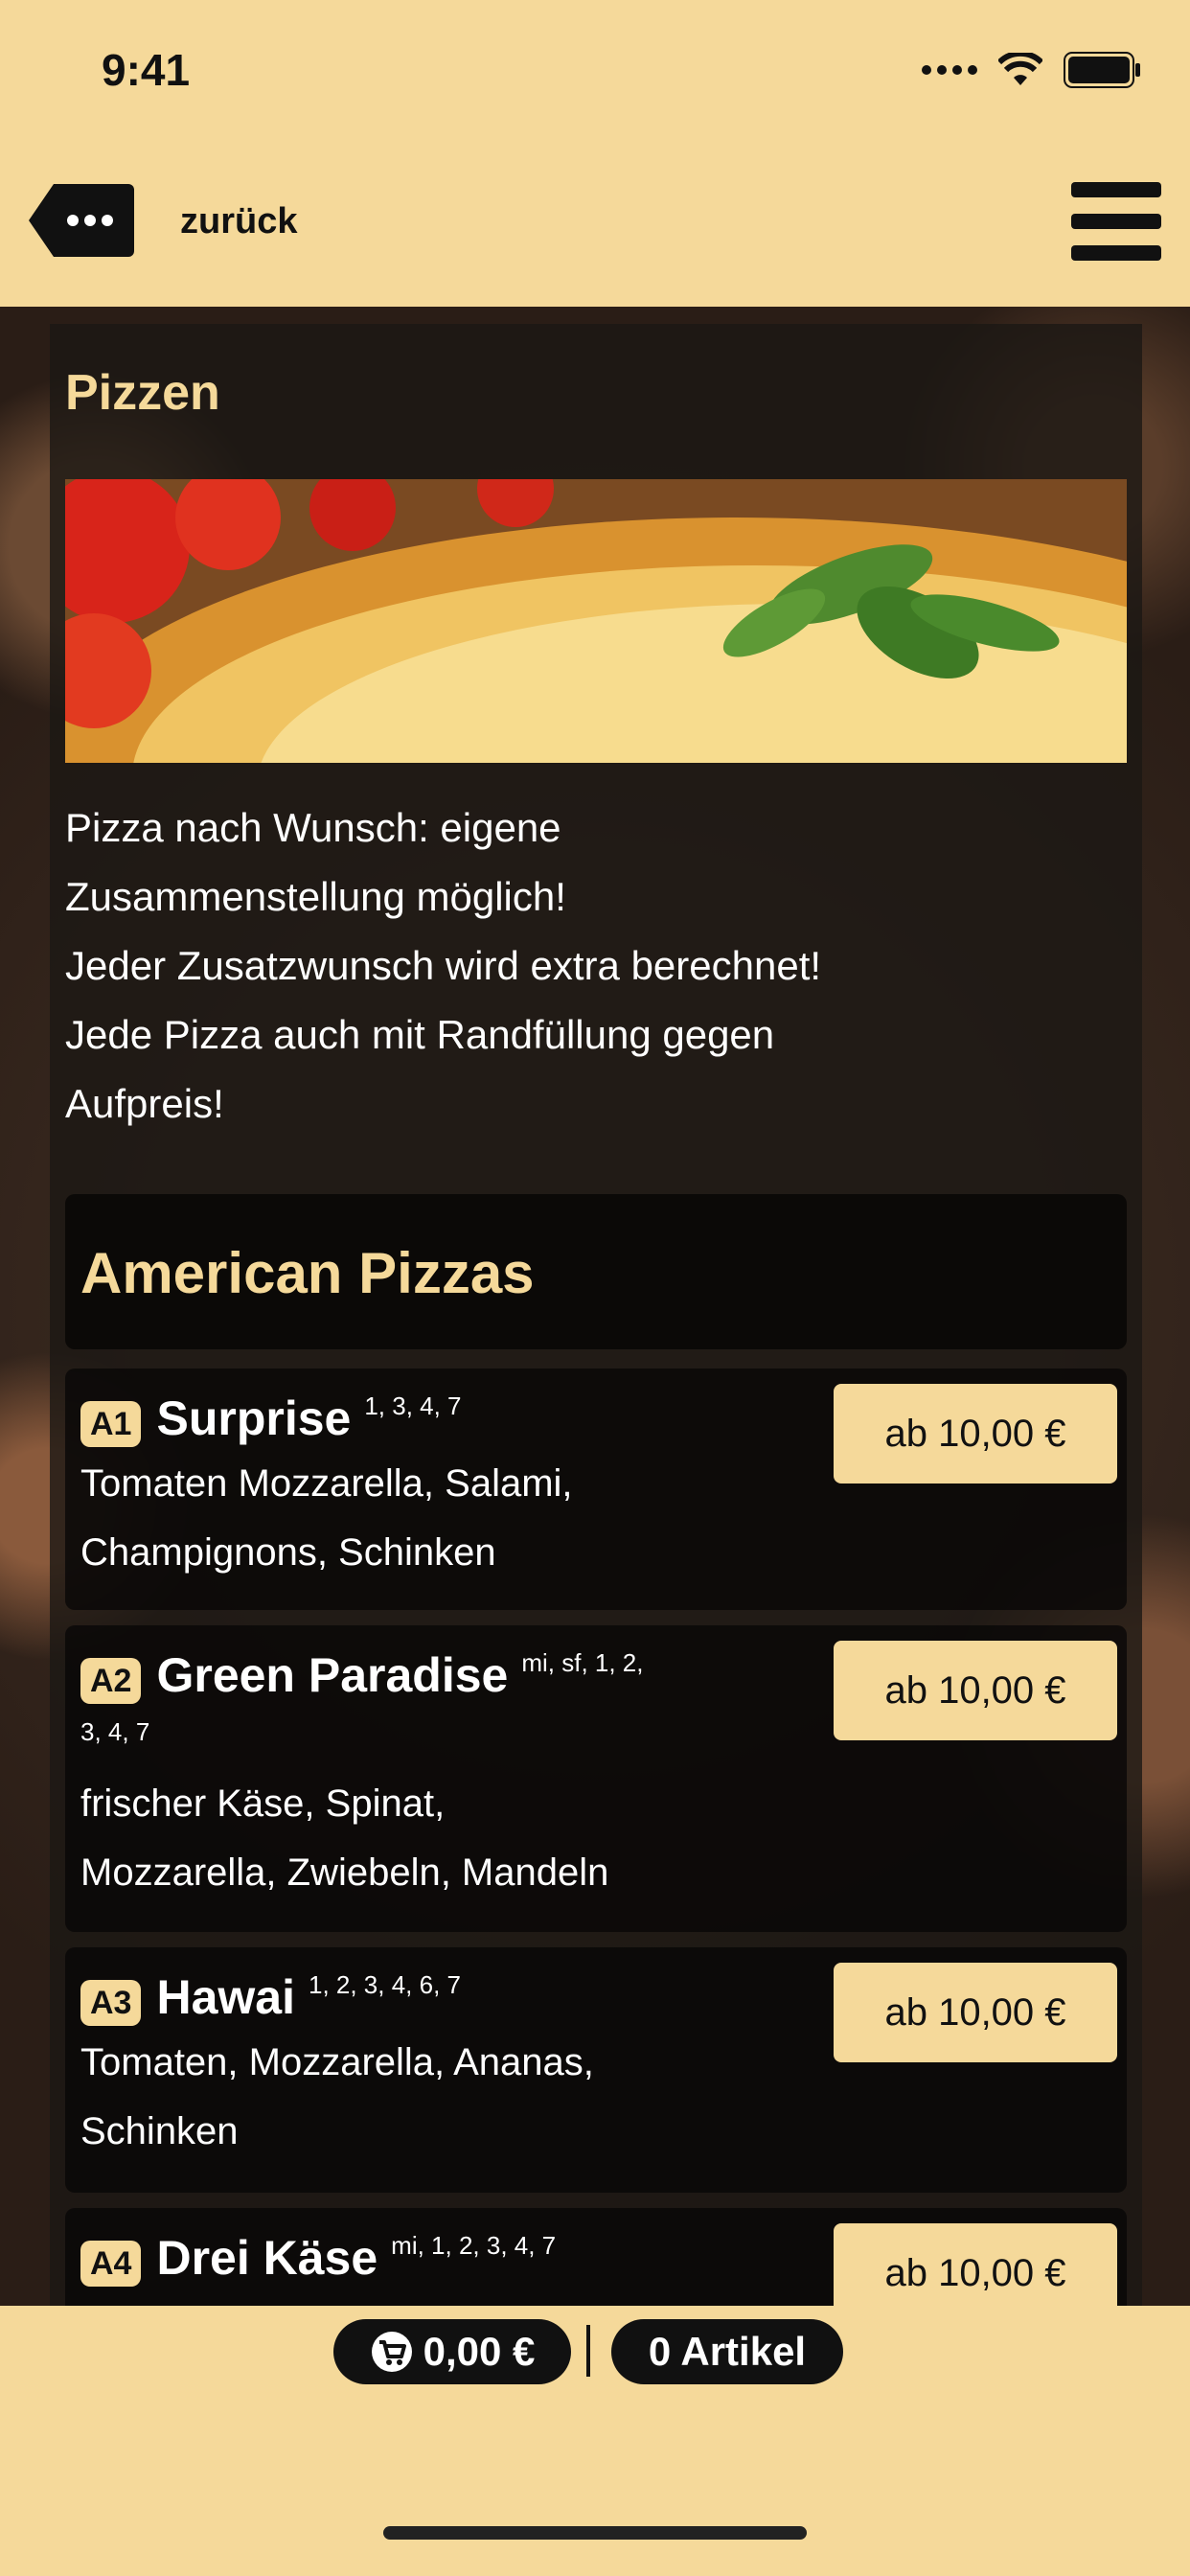 This screenshot has height=2576, width=1190. Describe the element at coordinates (143, 393) in the screenshot. I see `section-title: Pizzen` at that location.